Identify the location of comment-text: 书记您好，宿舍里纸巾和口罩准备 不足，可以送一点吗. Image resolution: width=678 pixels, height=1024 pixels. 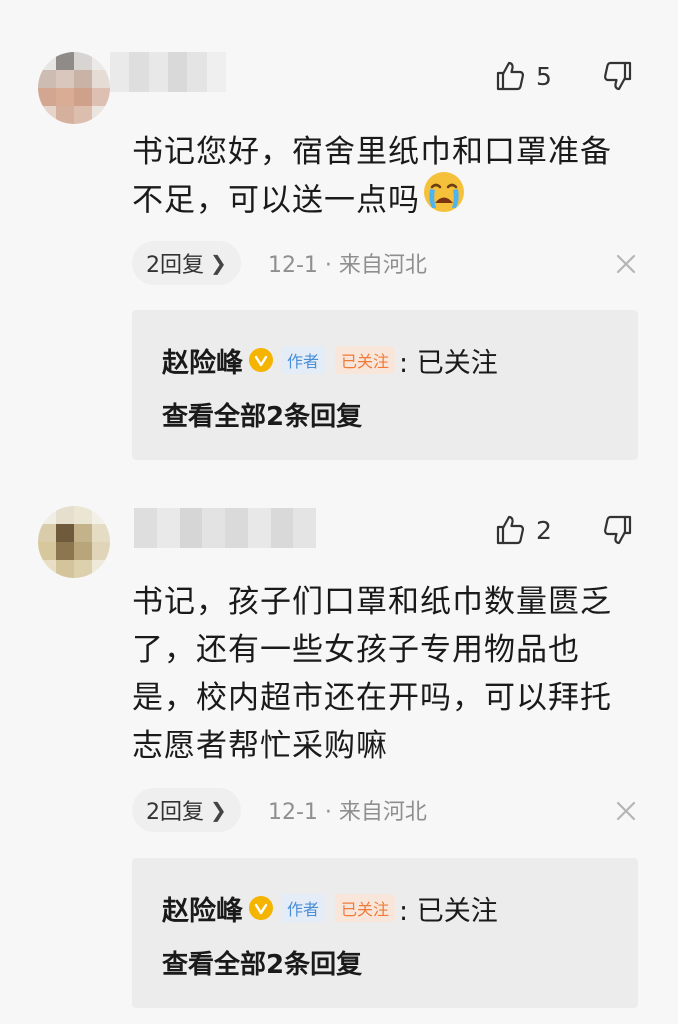
(392, 178).